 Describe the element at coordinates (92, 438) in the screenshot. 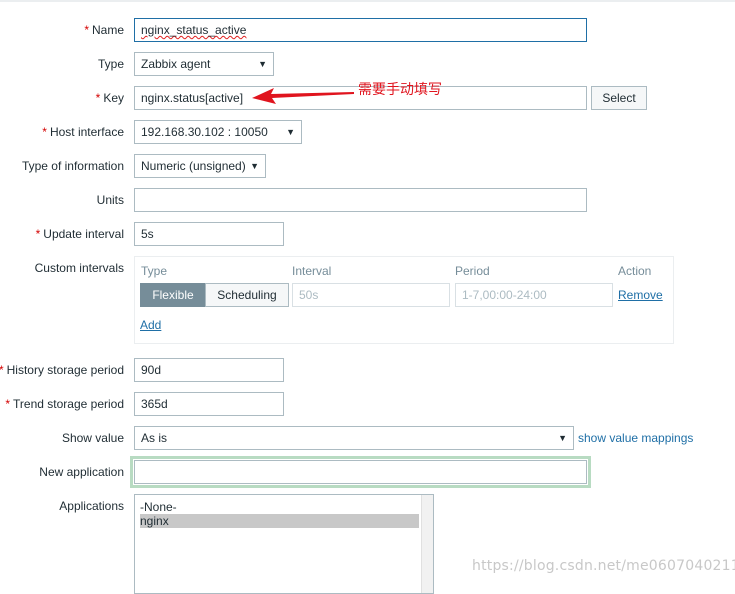

I see `show-value-label: Show value` at that location.